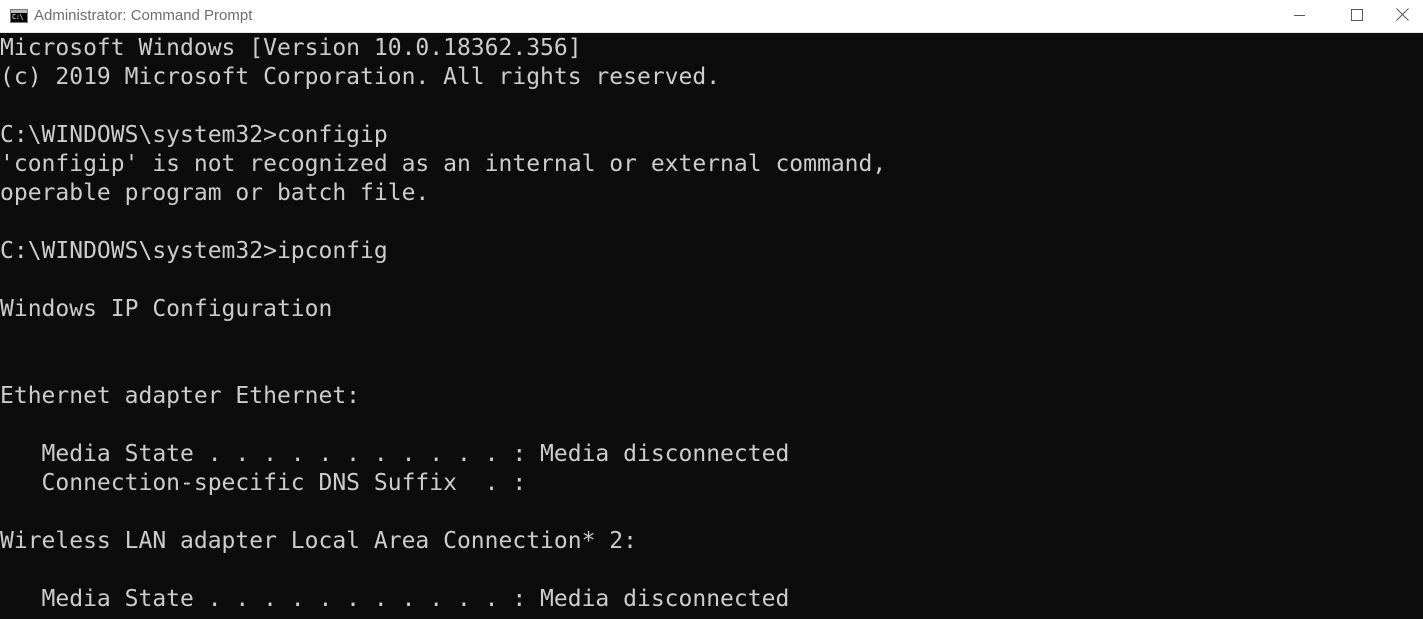 The width and height of the screenshot is (1423, 619). I want to click on console-line: Windows IP Configuration, so click(166, 309).